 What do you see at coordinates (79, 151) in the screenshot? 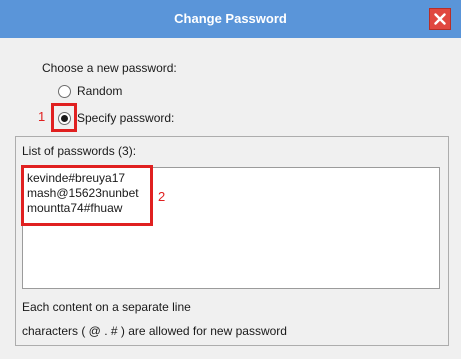
I see `password-list-label: List of passwords (3):` at bounding box center [79, 151].